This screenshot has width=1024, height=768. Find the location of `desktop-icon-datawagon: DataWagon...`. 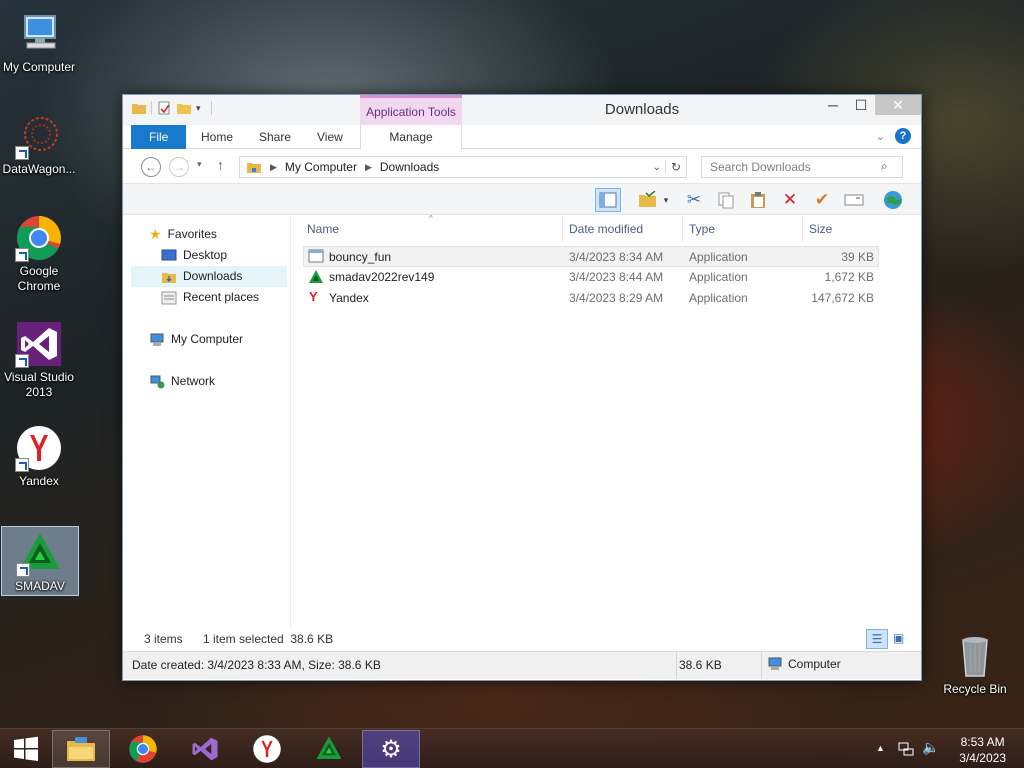

desktop-icon-datawagon: DataWagon... is located at coordinates (39, 144).